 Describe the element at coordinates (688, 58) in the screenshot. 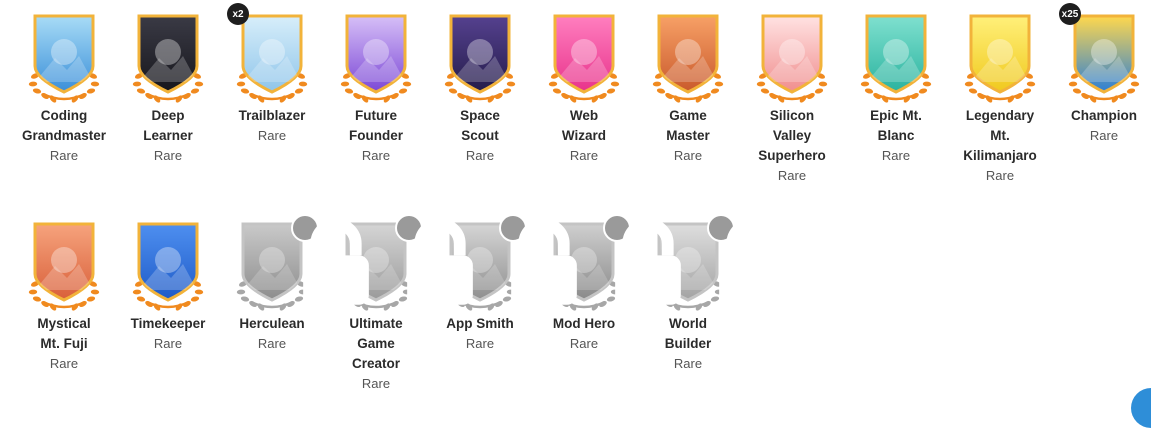

I see `game-master-icon` at that location.